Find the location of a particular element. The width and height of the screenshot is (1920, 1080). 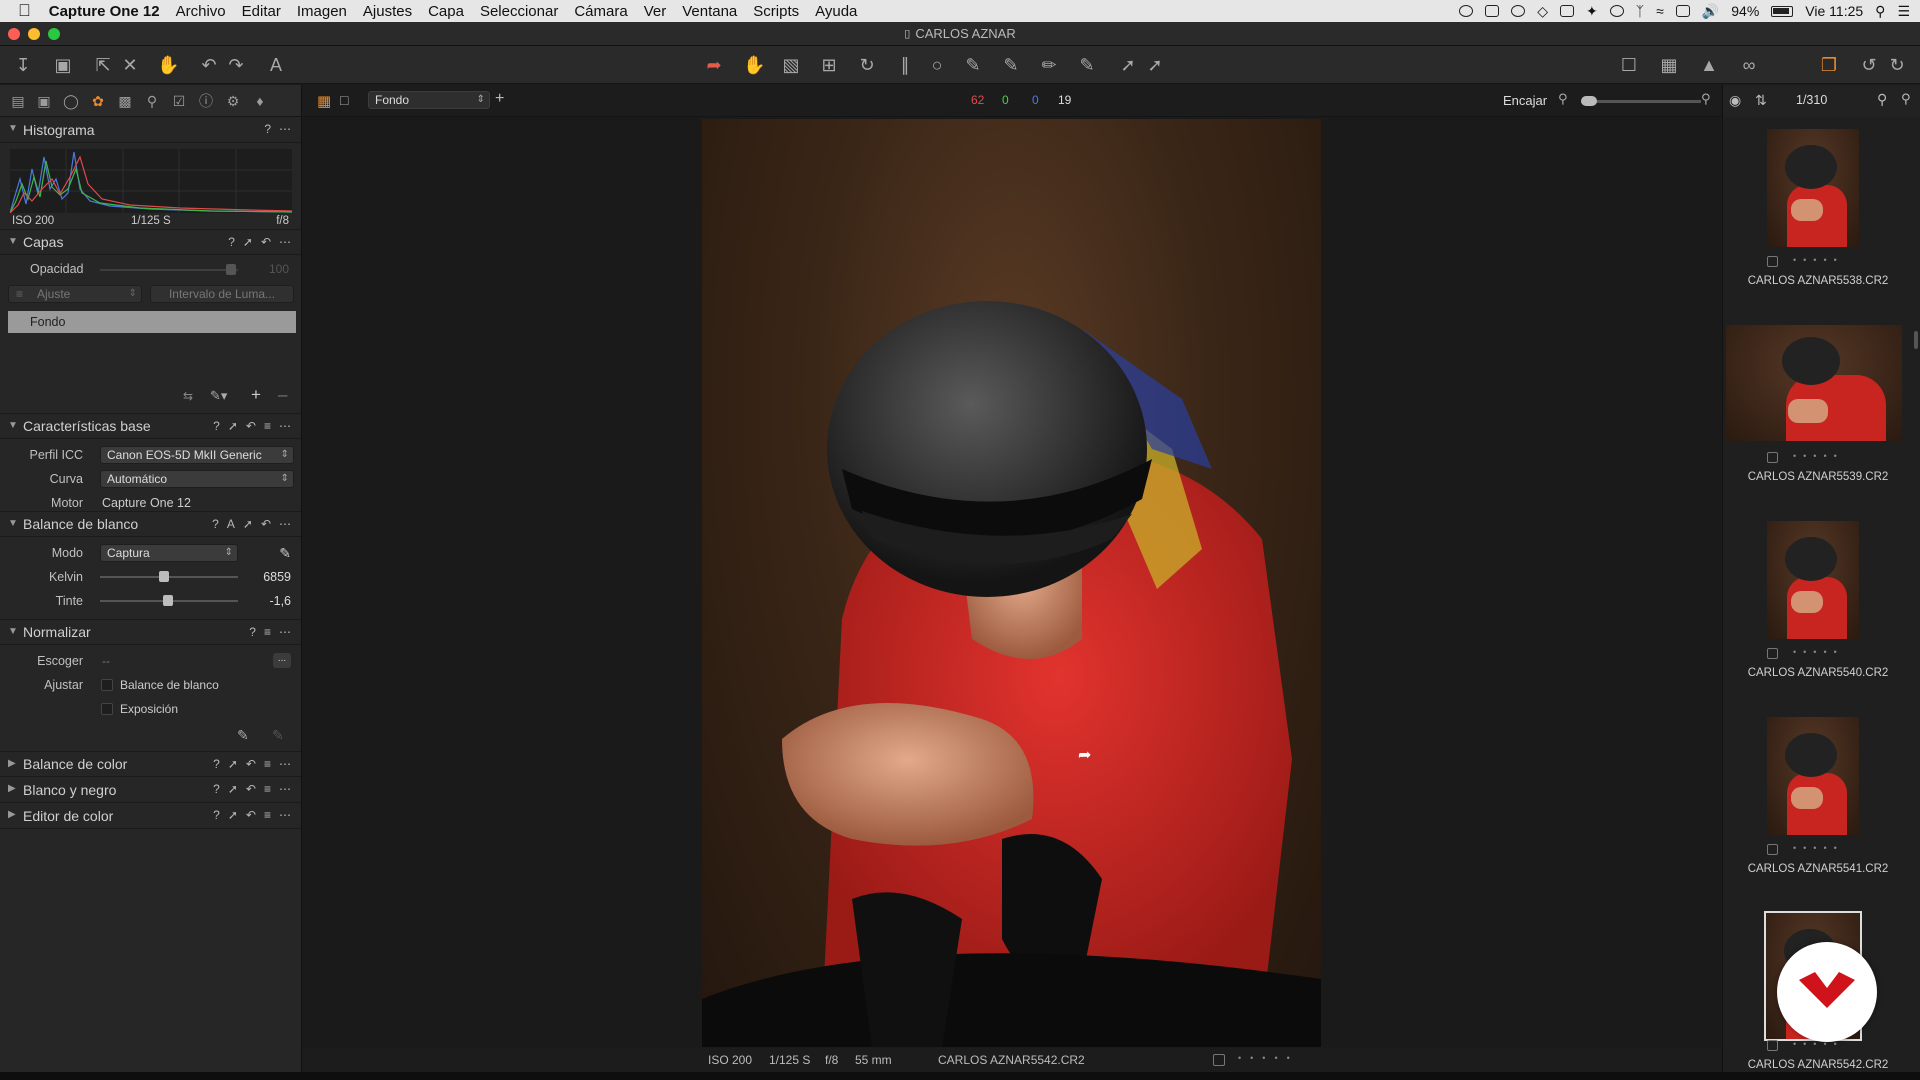

thumbnail-item: ••••• CARLOS AZNAR5540.CR2 is located at coordinates (1821, 607).